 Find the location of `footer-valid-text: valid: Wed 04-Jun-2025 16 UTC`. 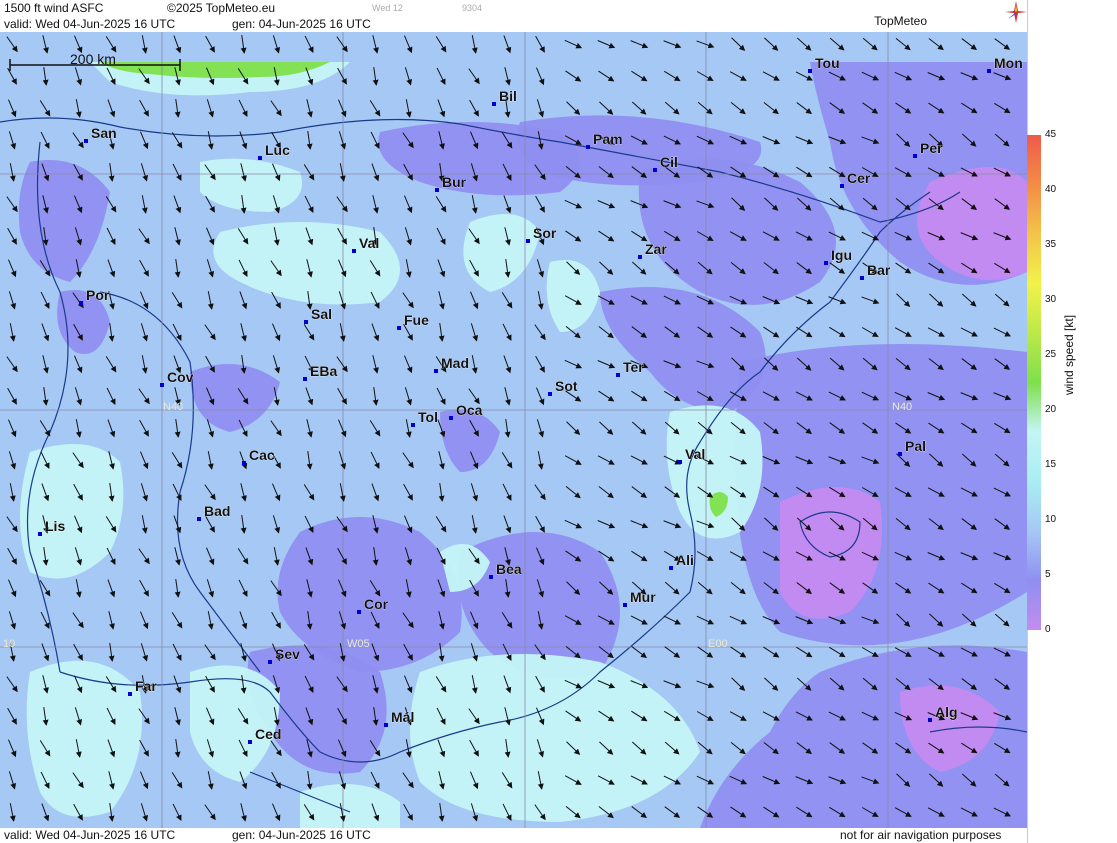

footer-valid-text: valid: Wed 04-Jun-2025 16 UTC is located at coordinates (90, 835).